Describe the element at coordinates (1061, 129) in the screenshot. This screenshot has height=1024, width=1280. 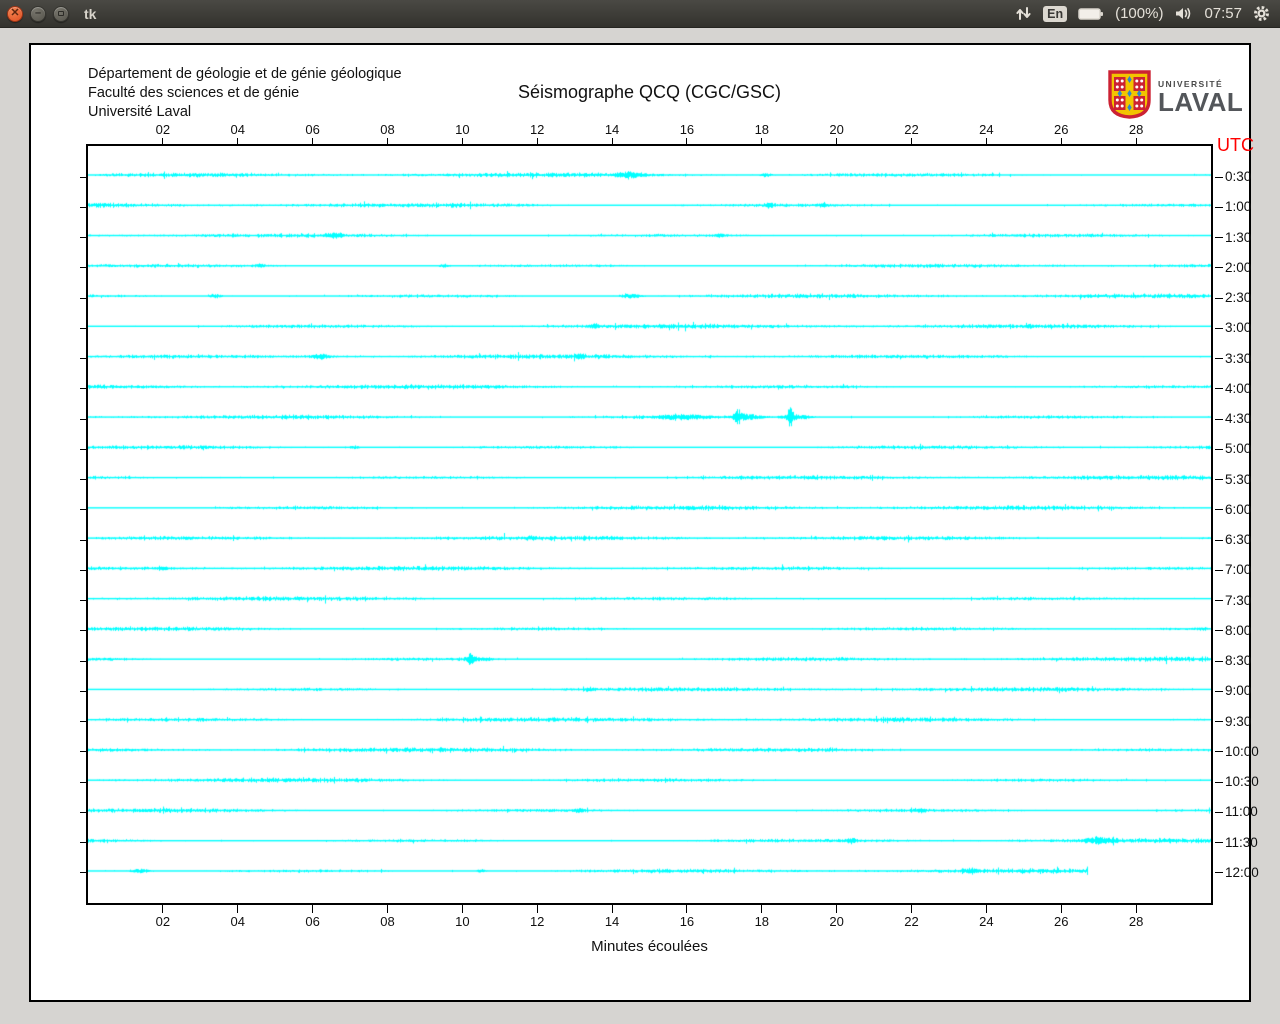
I see `x-tick-label-top: 26` at that location.